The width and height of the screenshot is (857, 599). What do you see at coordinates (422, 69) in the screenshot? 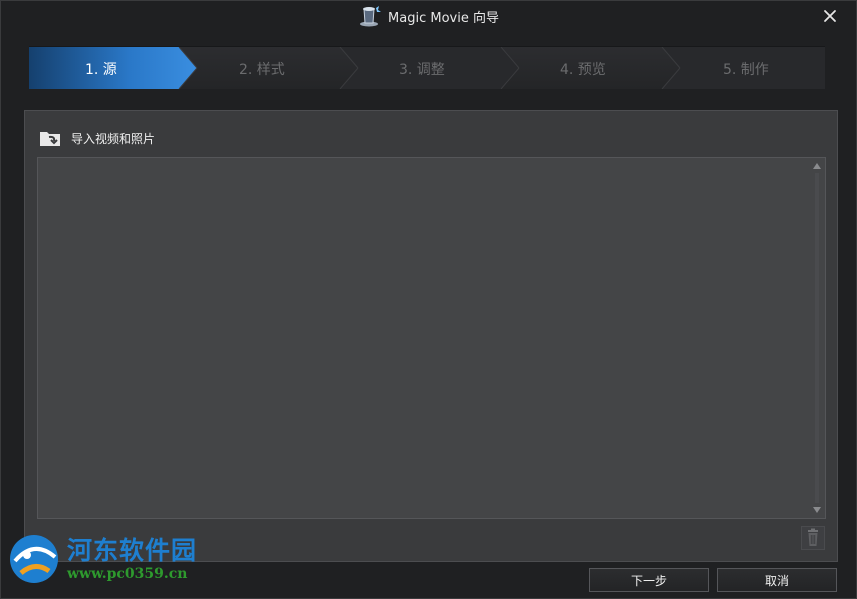
I see `step-3-adjust: 3. 调整` at bounding box center [422, 69].